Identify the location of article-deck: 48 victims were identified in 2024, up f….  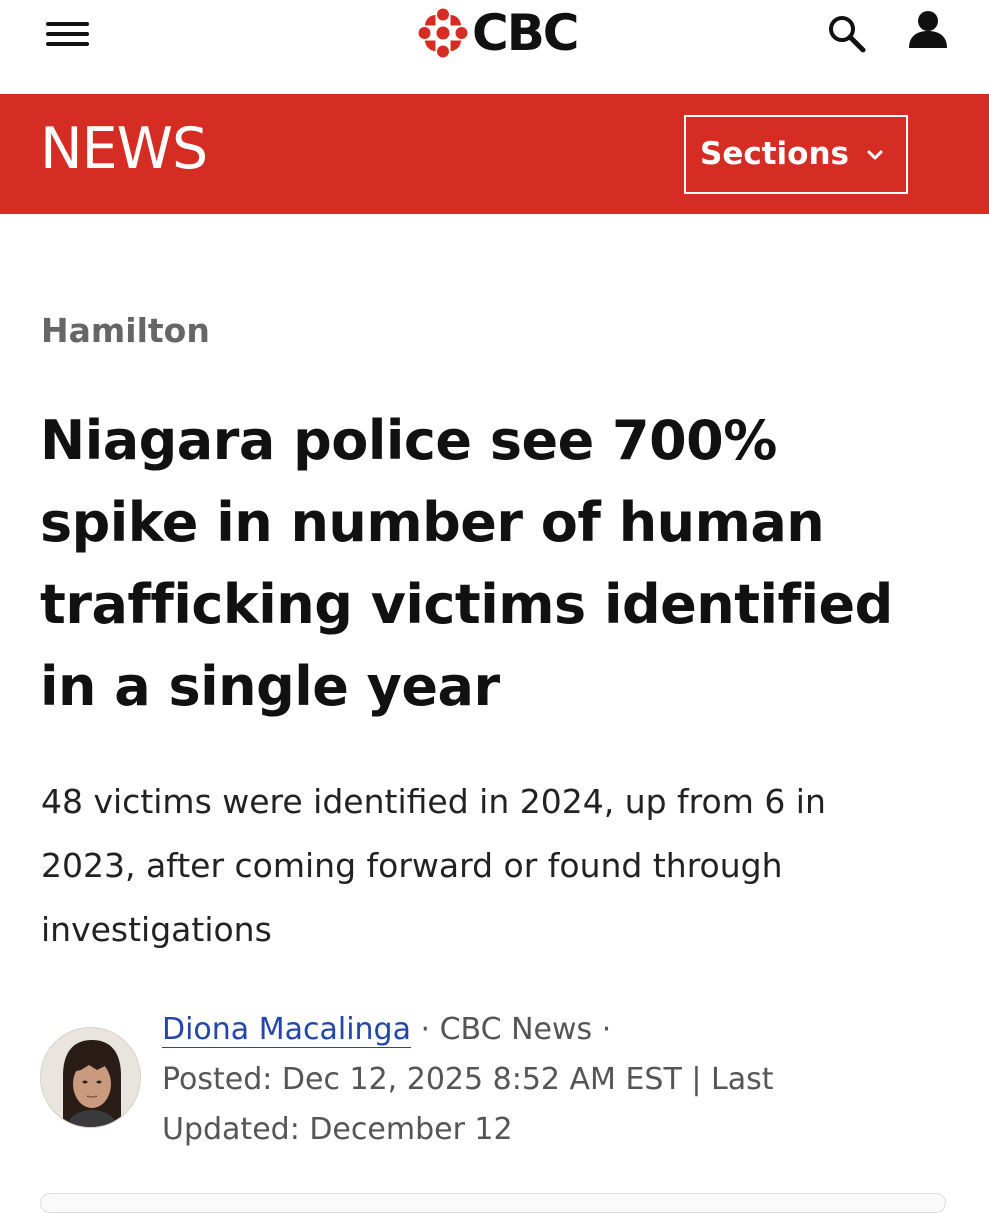
(491, 866).